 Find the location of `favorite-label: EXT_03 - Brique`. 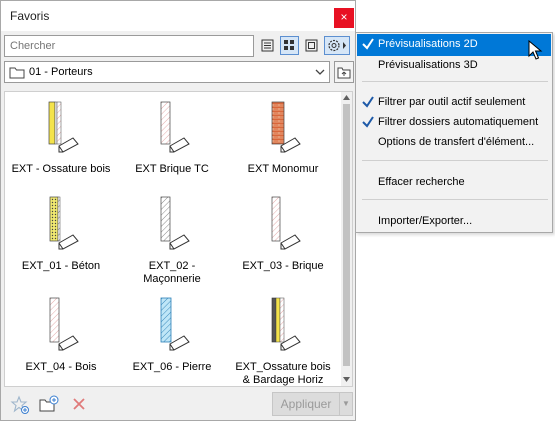

favorite-label: EXT_03 - Brique is located at coordinates (283, 266).